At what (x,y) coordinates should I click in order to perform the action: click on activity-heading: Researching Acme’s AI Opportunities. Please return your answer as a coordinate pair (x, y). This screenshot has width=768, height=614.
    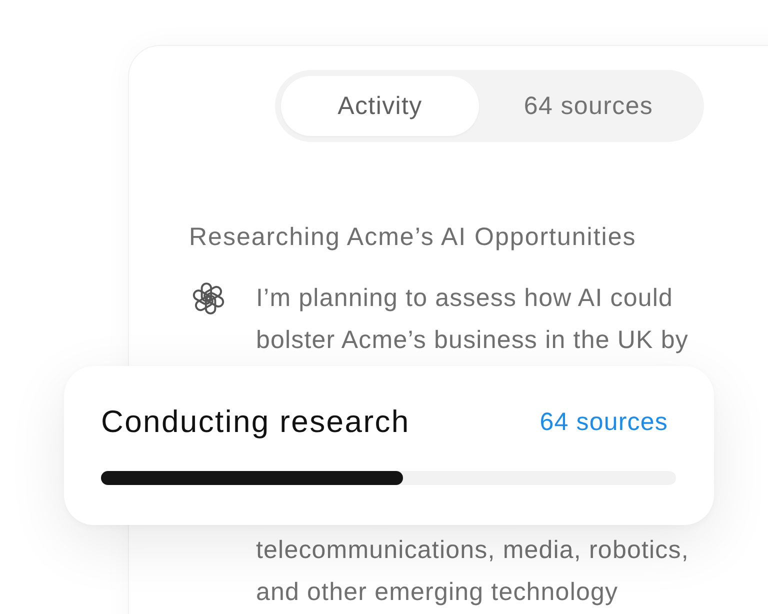
    Looking at the image, I should click on (413, 237).